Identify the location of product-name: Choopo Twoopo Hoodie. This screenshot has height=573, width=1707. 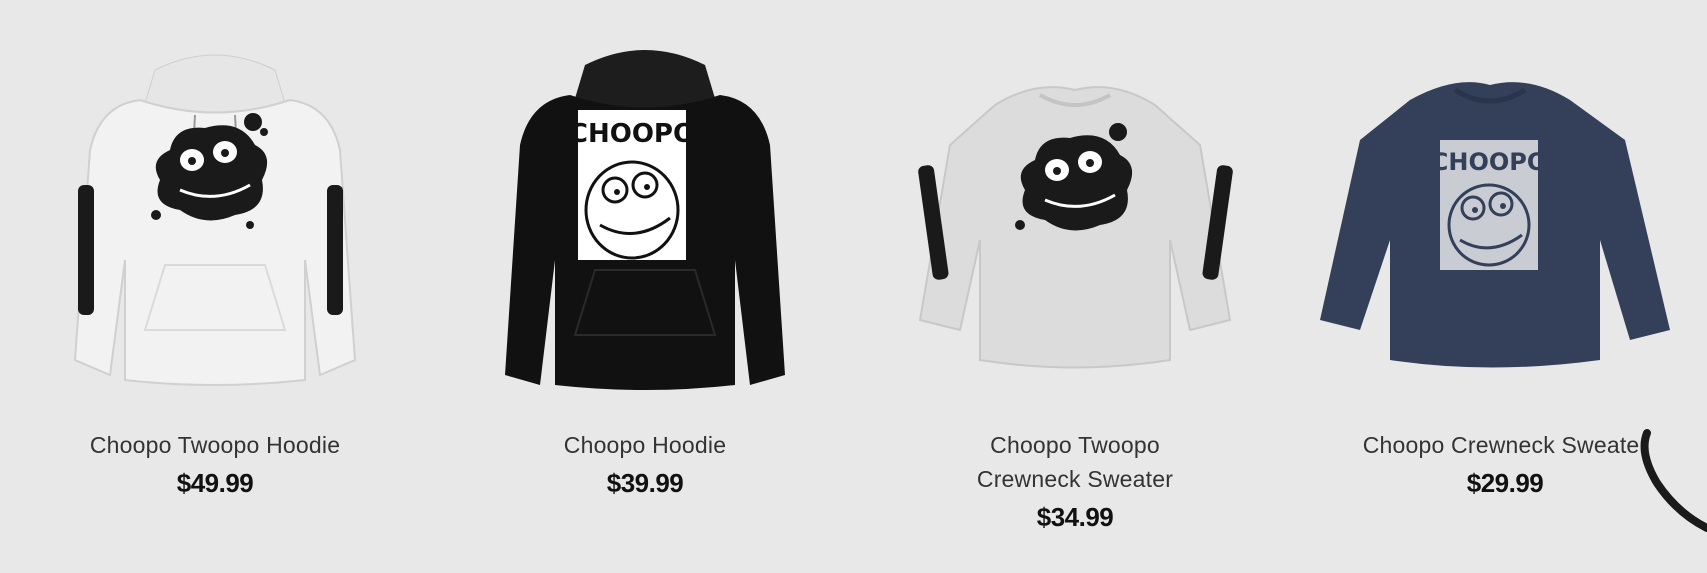
(215, 445).